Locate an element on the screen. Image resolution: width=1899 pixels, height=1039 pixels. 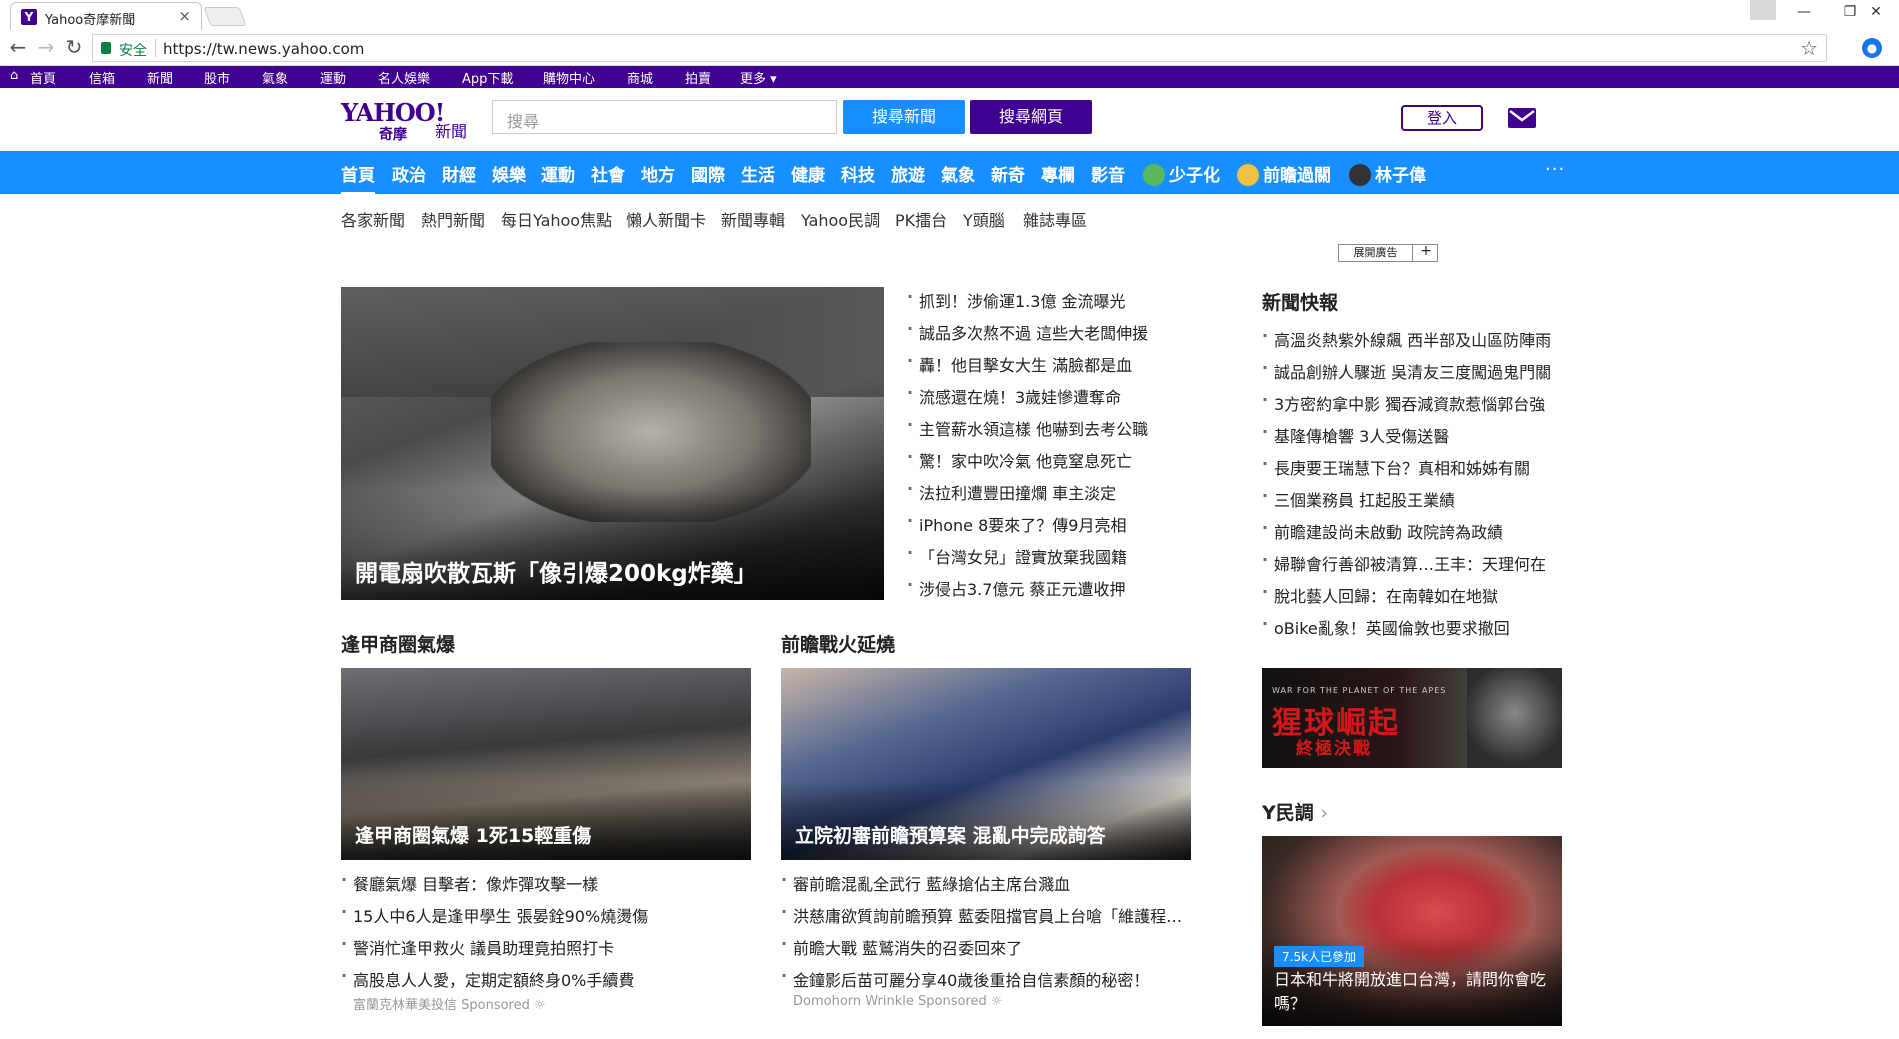
section-card-fengchia: 逢甲商圈氣爆 1死15輕重傷 is located at coordinates (546, 764).